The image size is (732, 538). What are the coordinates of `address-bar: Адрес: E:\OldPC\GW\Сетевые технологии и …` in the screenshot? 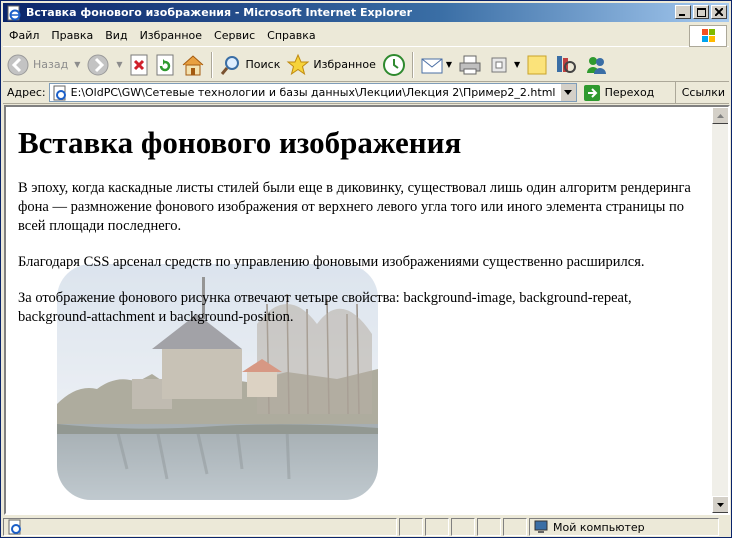 It's located at (366, 93).